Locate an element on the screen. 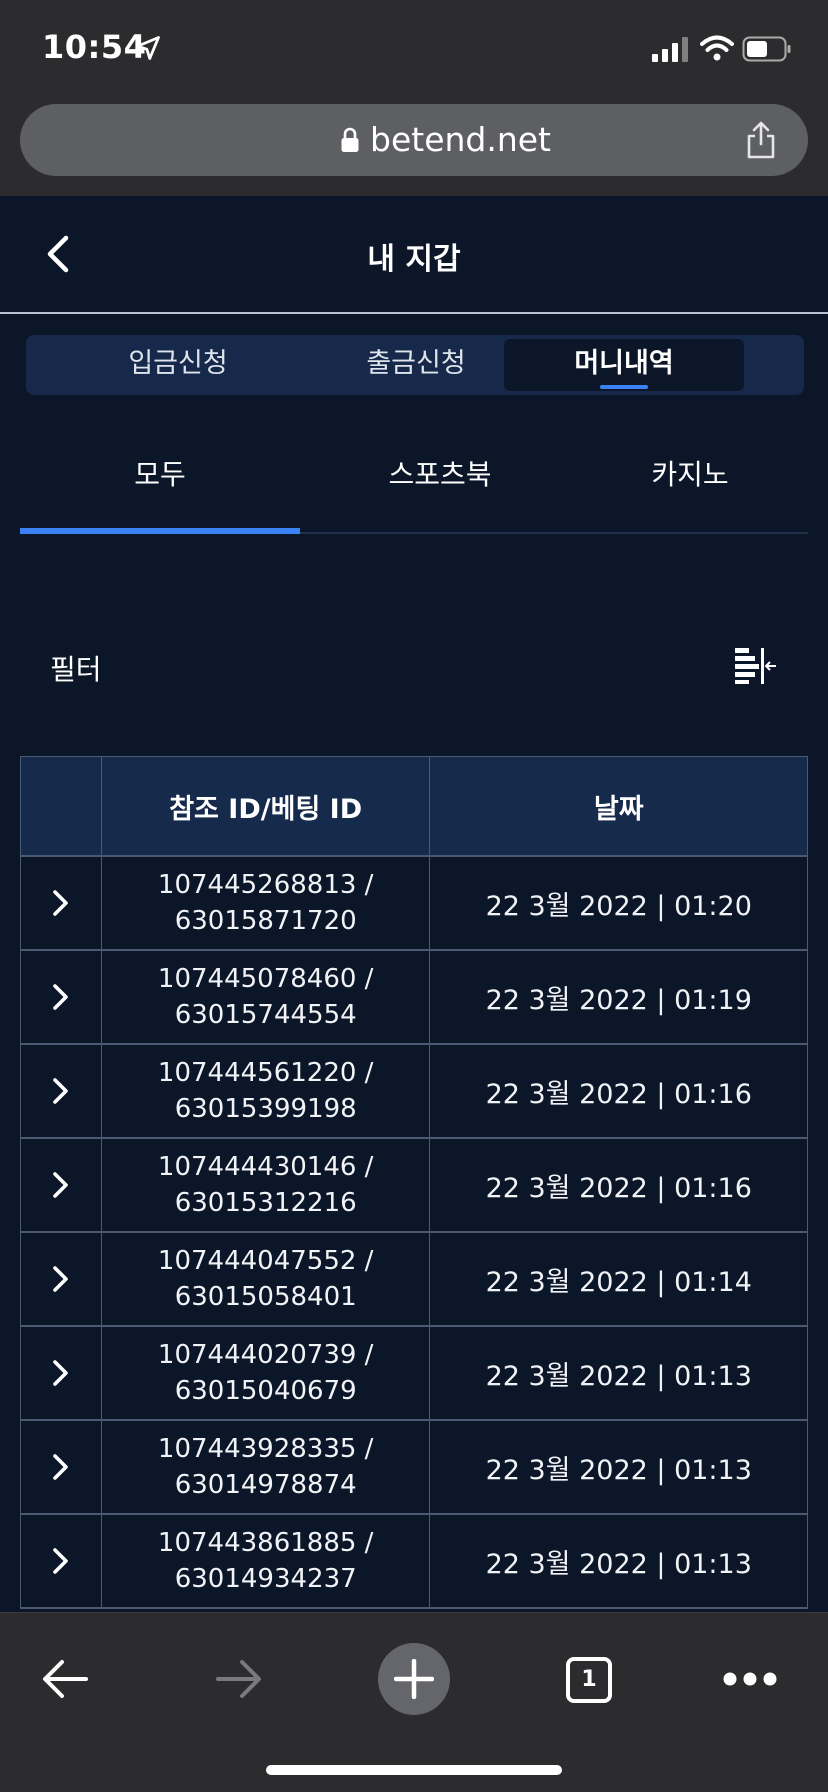  tabs-count-button: 1 is located at coordinates (589, 1680).